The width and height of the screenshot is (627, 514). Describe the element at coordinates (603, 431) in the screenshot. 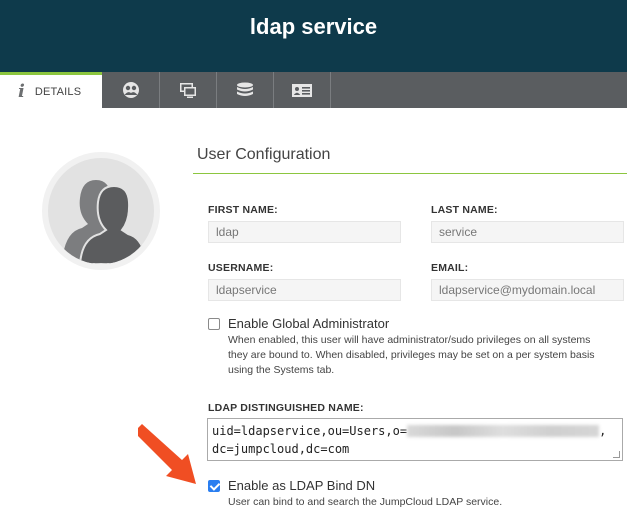

I see `ldap-dn-suffix: ,` at that location.